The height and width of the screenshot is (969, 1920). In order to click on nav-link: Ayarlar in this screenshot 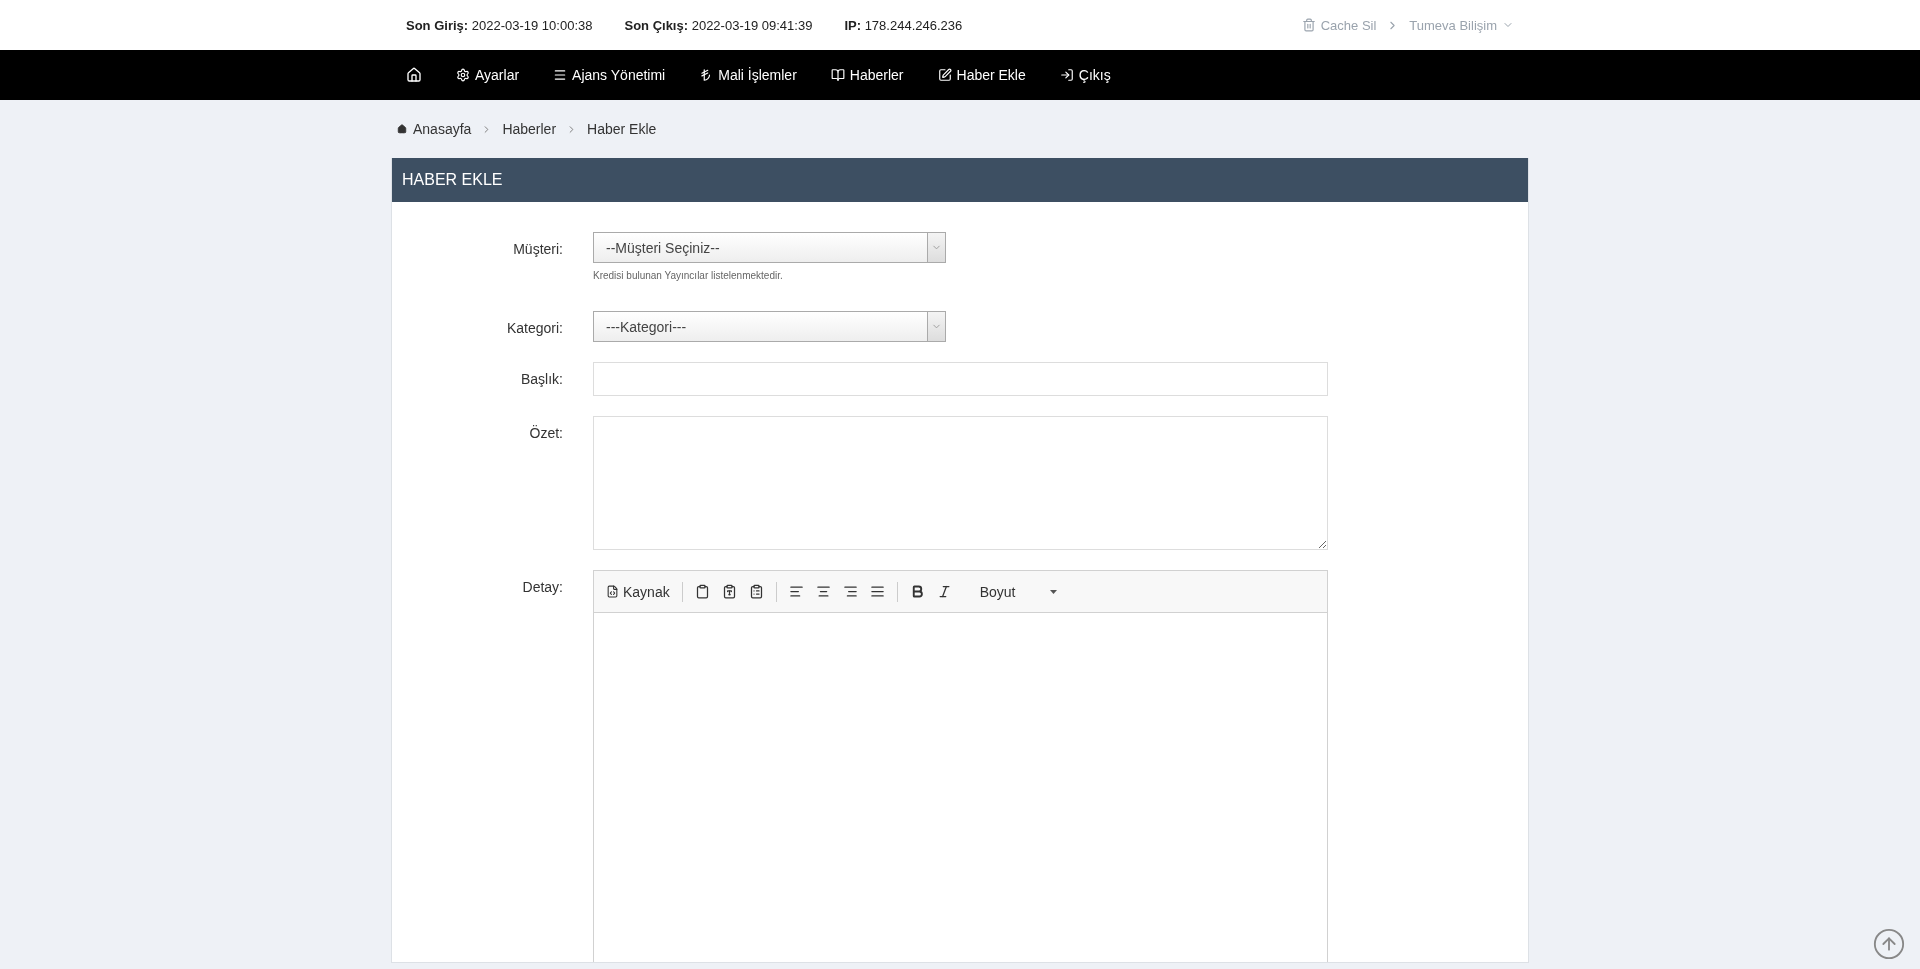, I will do `click(488, 75)`.